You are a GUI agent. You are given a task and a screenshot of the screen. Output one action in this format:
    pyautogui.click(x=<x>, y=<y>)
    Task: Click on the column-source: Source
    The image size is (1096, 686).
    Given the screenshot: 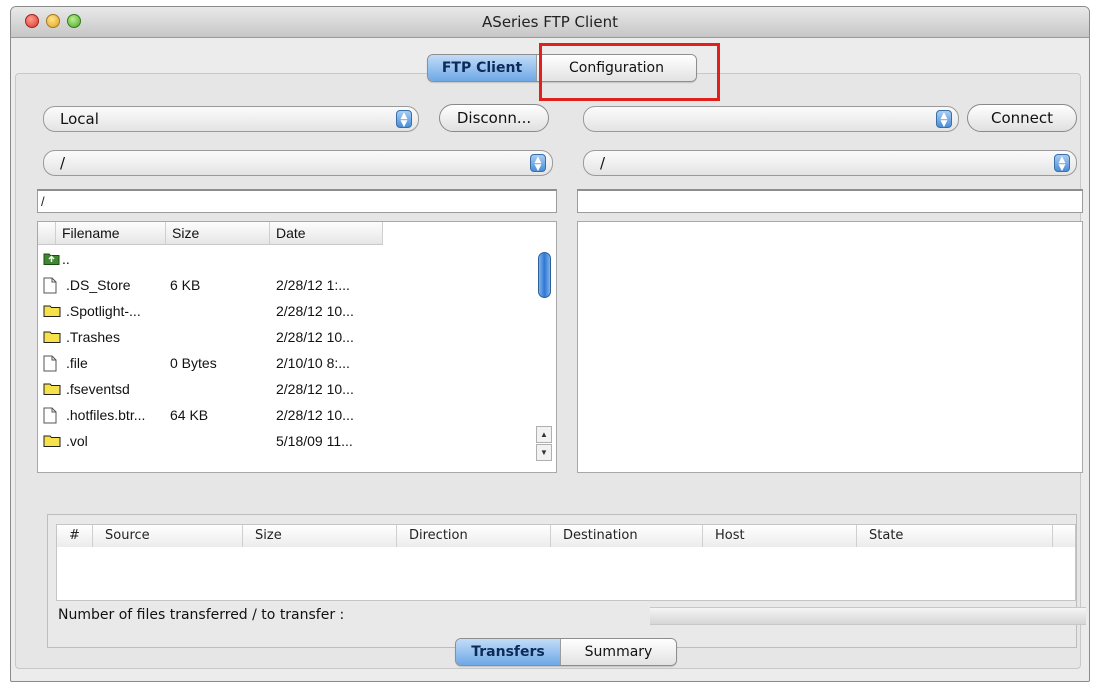 What is the action you would take?
    pyautogui.click(x=168, y=536)
    